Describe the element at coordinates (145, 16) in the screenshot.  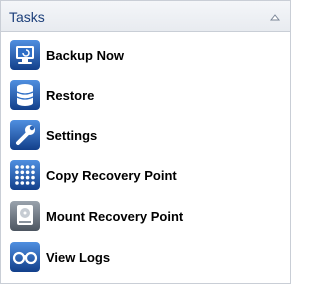
I see `tasks-panel-header: Tasks` at that location.